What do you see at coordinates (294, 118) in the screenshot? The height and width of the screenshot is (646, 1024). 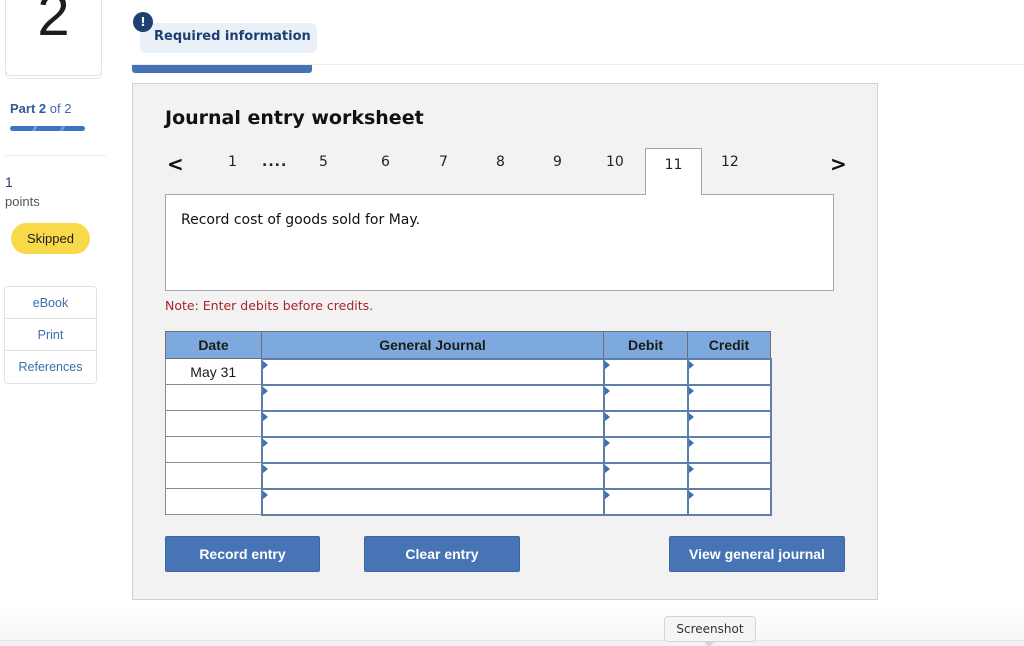 I see `worksheet-title: Journal entry worksheet` at bounding box center [294, 118].